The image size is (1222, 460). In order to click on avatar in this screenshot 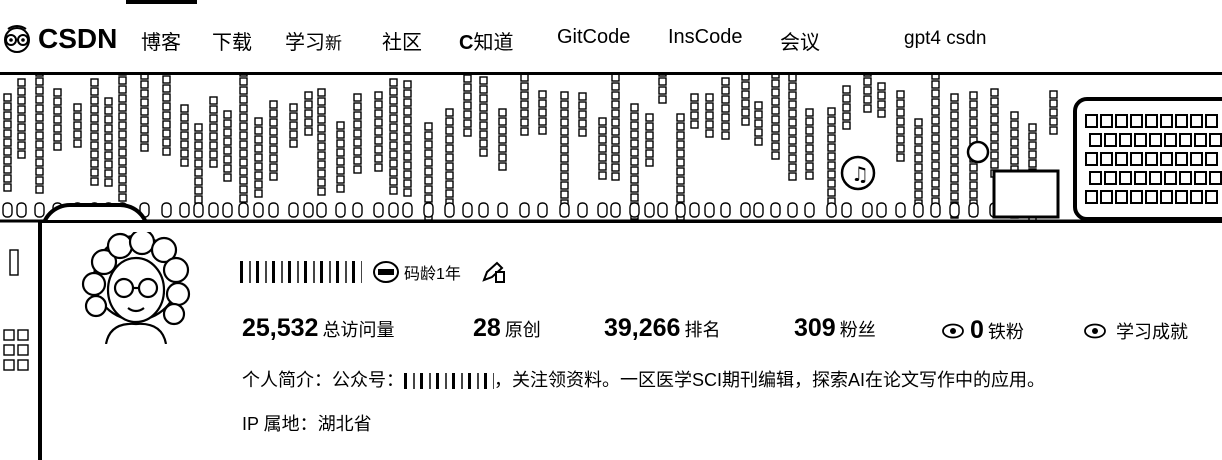, I will do `click(136, 286)`.